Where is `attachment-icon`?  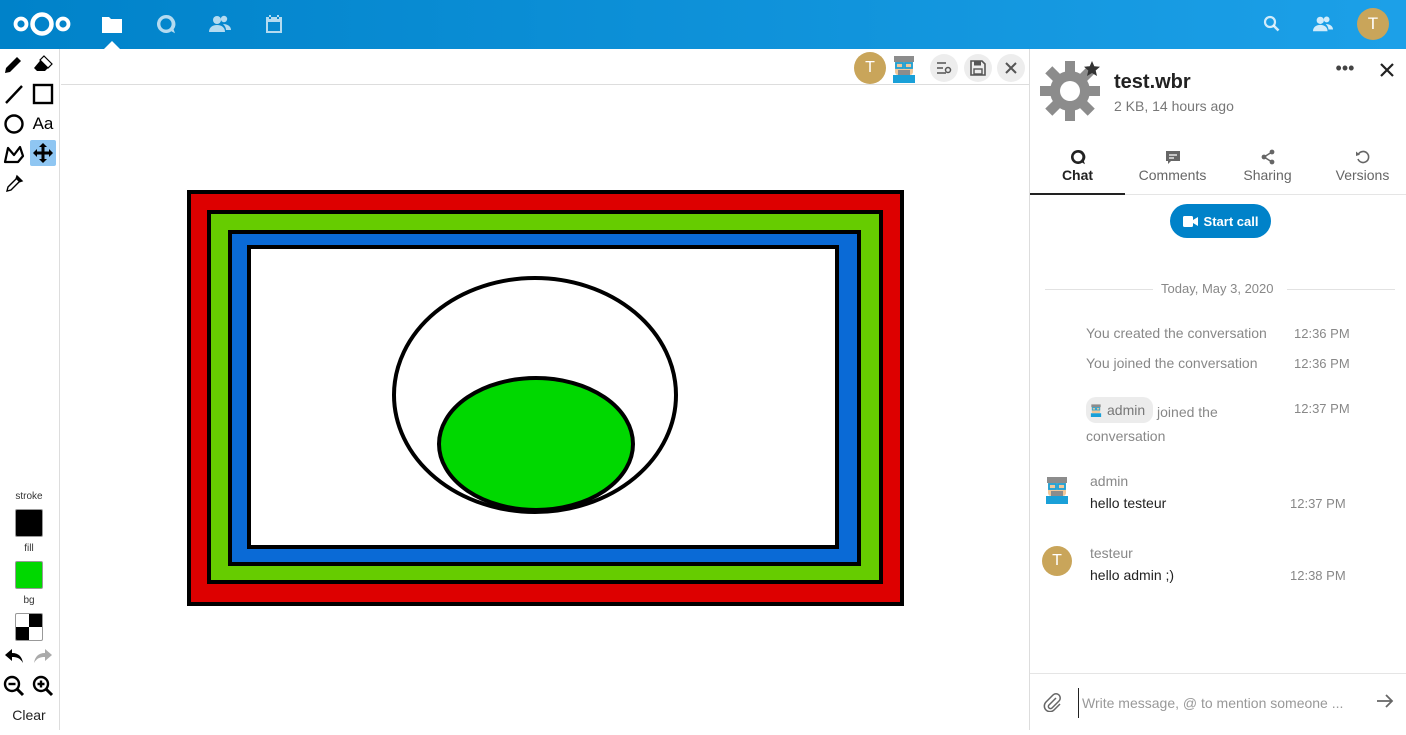 attachment-icon is located at coordinates (1052, 702).